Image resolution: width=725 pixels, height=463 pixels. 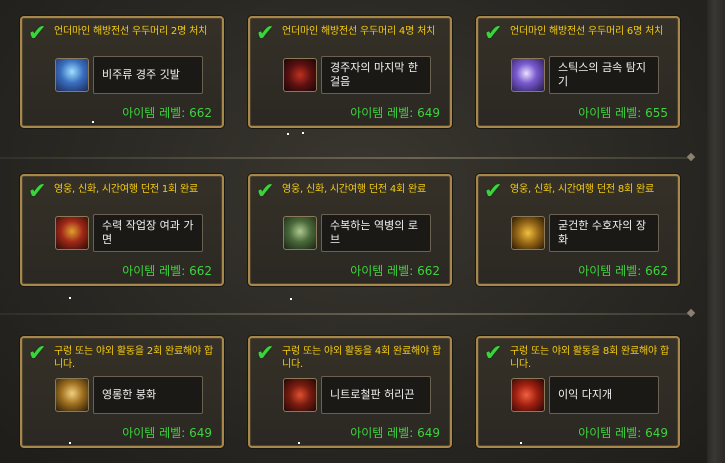 I want to click on item-name: 스틱스의 금속 탐지기, so click(x=602, y=74).